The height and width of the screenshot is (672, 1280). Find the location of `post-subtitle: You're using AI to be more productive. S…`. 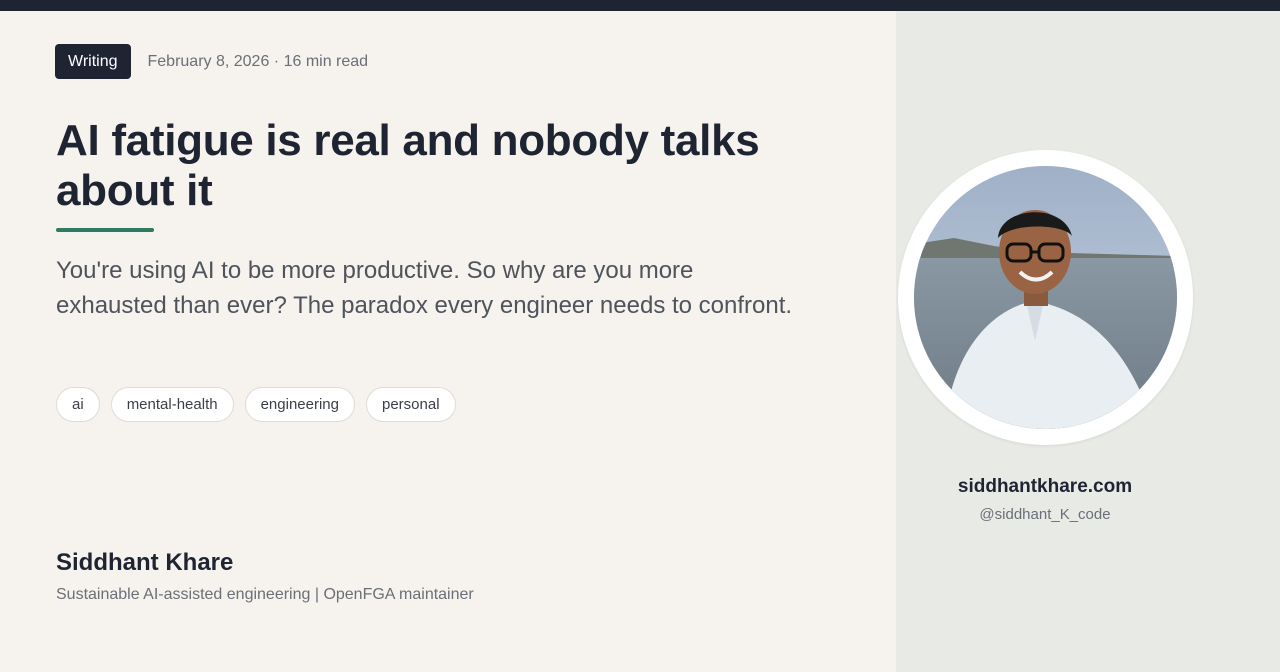

post-subtitle: You're using AI to be more productive. S… is located at coordinates (424, 288).